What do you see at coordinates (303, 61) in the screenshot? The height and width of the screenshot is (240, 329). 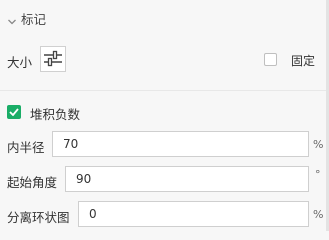 I see `fixed-label: 固定` at bounding box center [303, 61].